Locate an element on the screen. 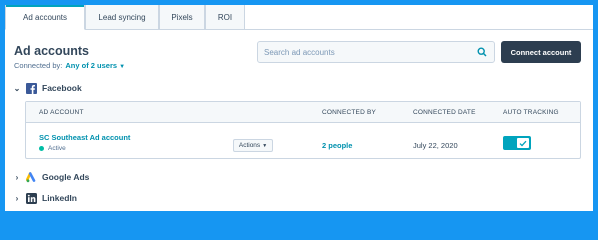 The image size is (598, 240). connected-by-filter: Connected by: Any of 2 users ▼ is located at coordinates (69, 65).